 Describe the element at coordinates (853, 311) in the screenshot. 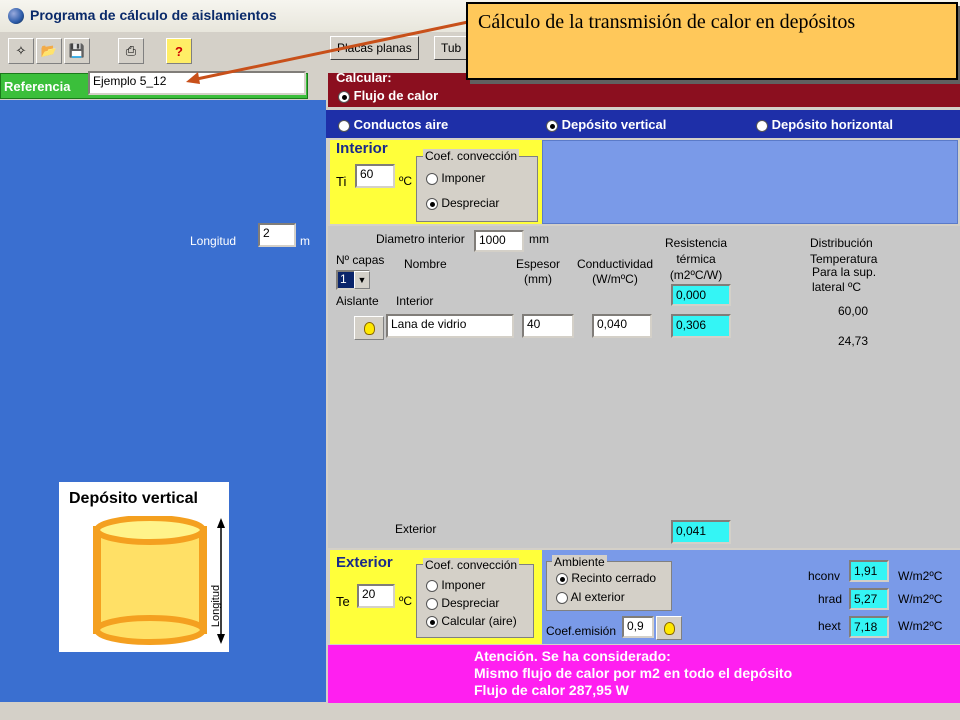

I see `temp-value-1: 60,00` at that location.